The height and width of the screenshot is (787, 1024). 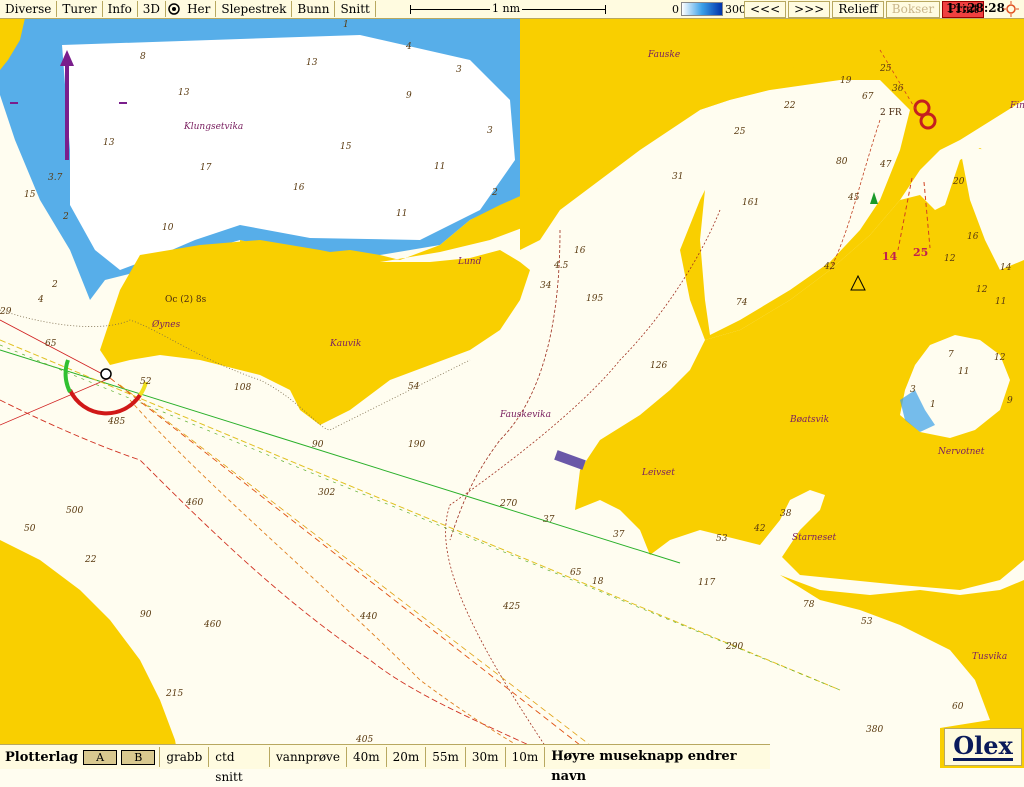 What do you see at coordinates (405, 757) in the screenshot?
I see `item-20m: 20m` at bounding box center [405, 757].